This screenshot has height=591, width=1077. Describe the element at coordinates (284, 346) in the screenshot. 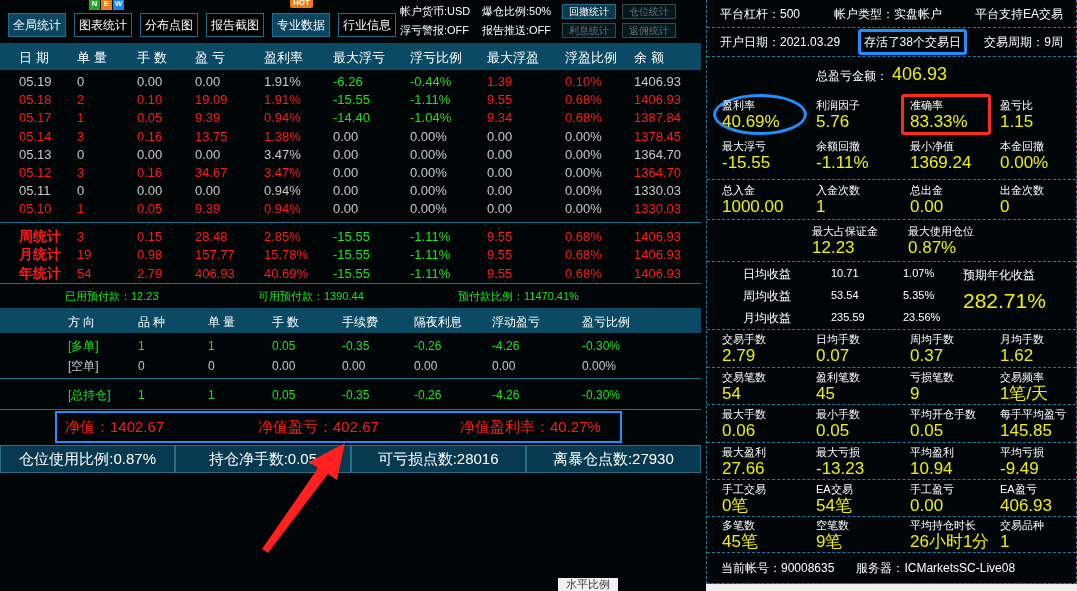

I see `table-cell: 0.05` at that location.